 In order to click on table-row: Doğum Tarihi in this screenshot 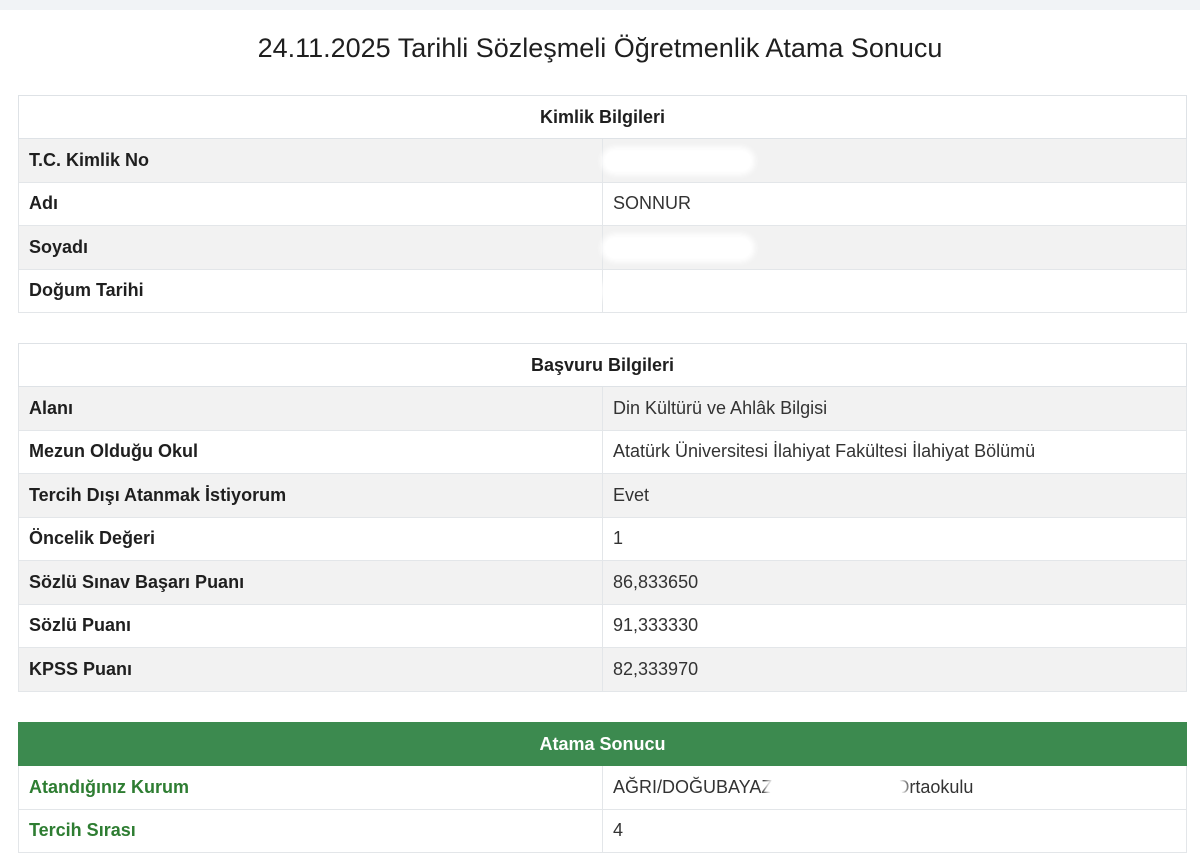, I will do `click(602, 290)`.